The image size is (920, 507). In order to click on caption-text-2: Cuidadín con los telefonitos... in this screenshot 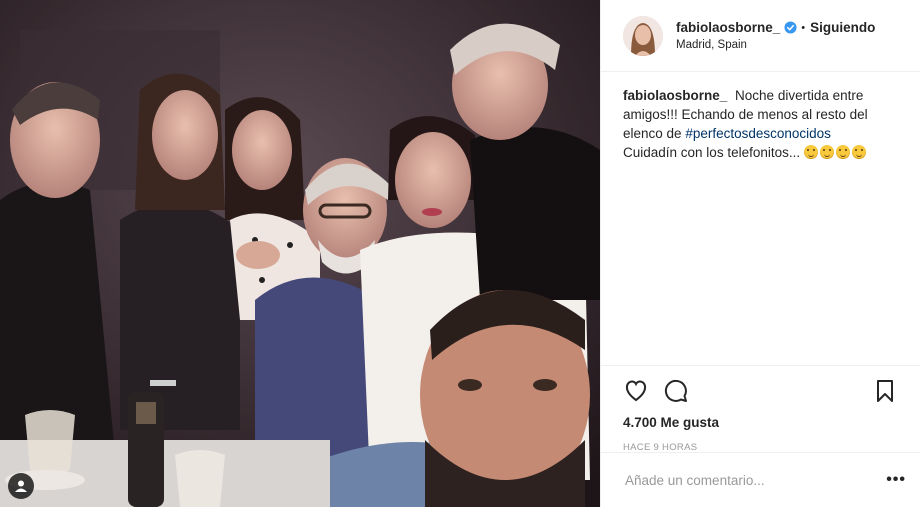, I will do `click(713, 152)`.